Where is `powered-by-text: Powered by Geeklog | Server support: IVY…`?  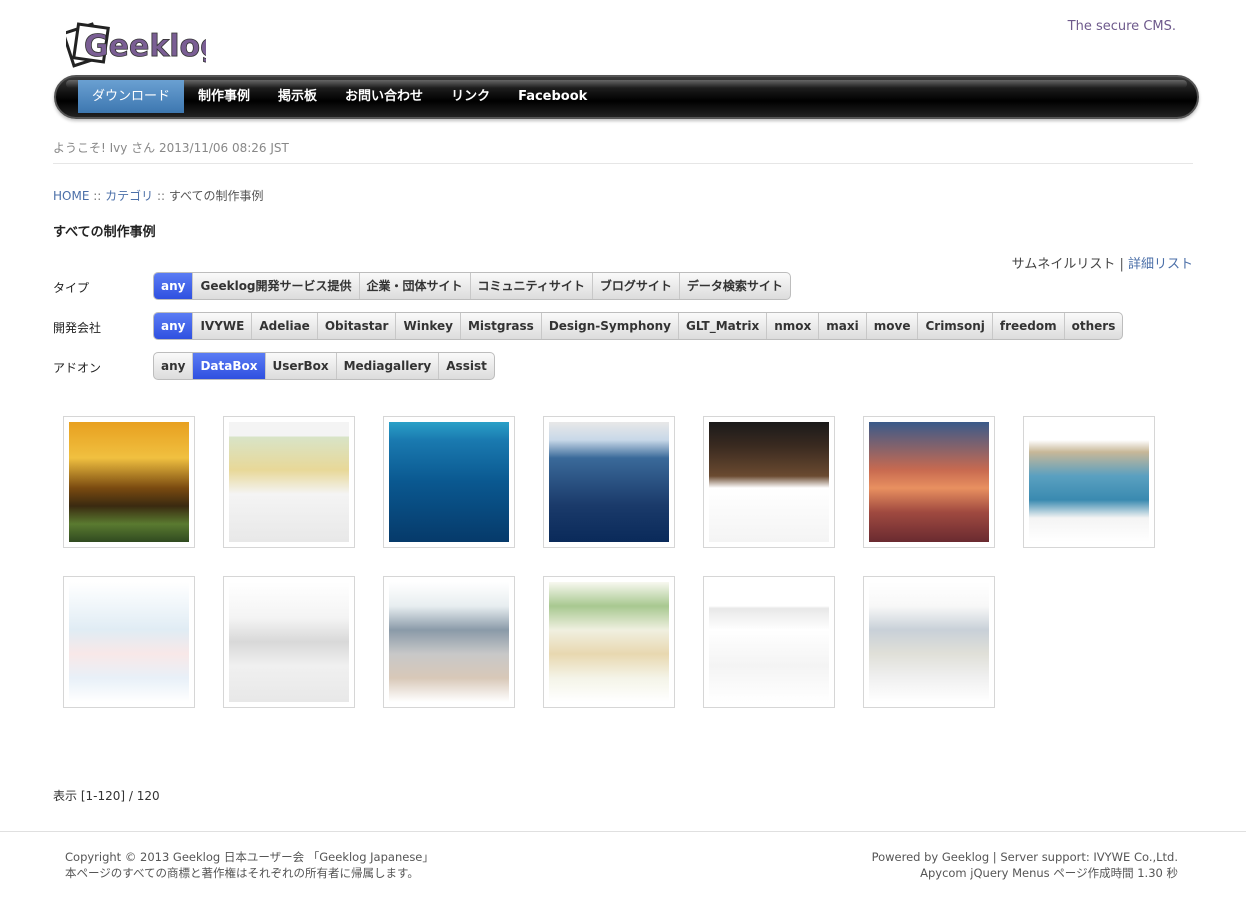
powered-by-text: Powered by Geeklog | Server support: IVY… is located at coordinates (1024, 857).